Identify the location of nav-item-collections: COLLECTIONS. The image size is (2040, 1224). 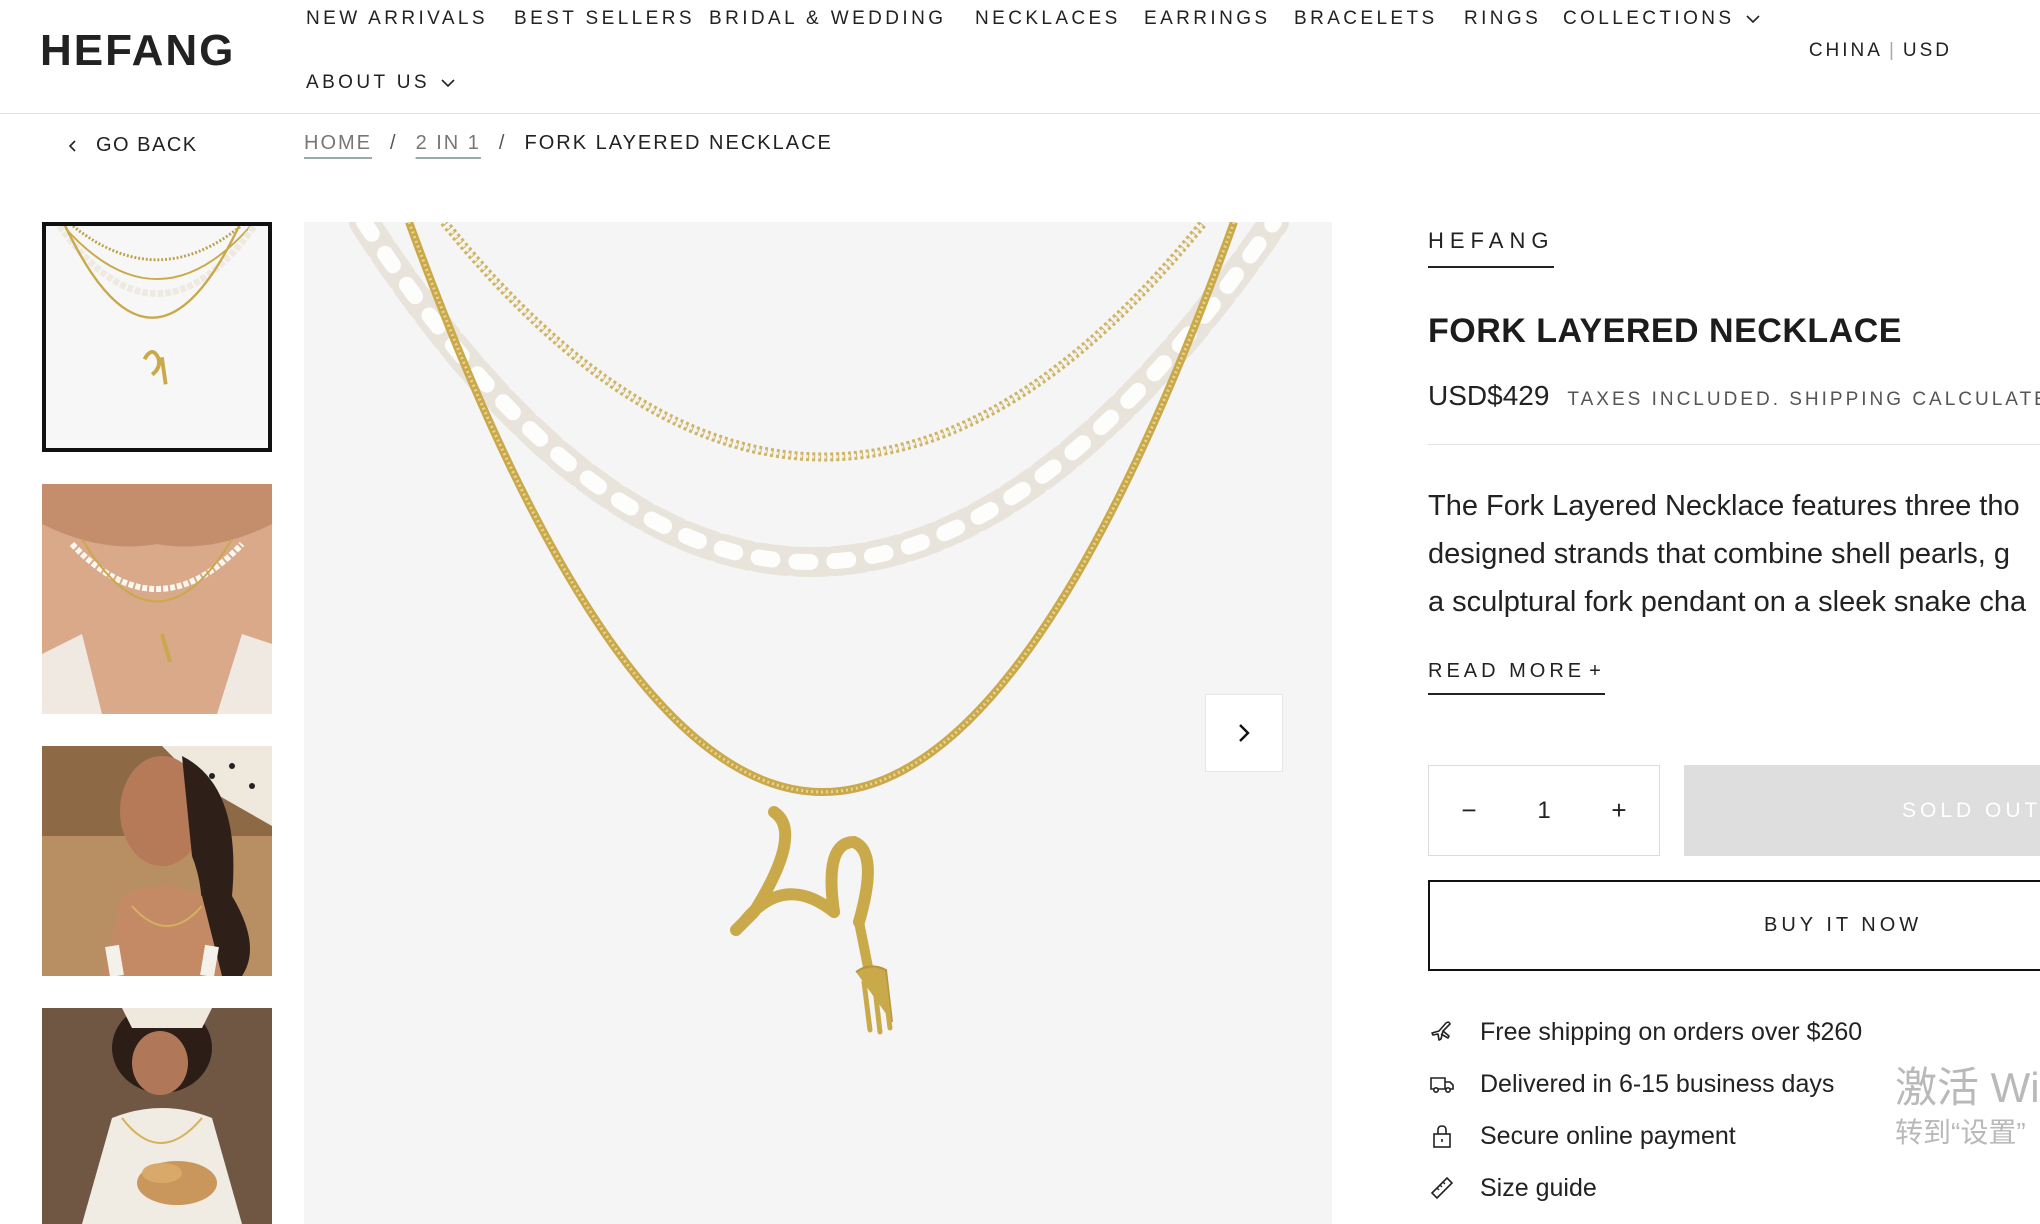
(1662, 19).